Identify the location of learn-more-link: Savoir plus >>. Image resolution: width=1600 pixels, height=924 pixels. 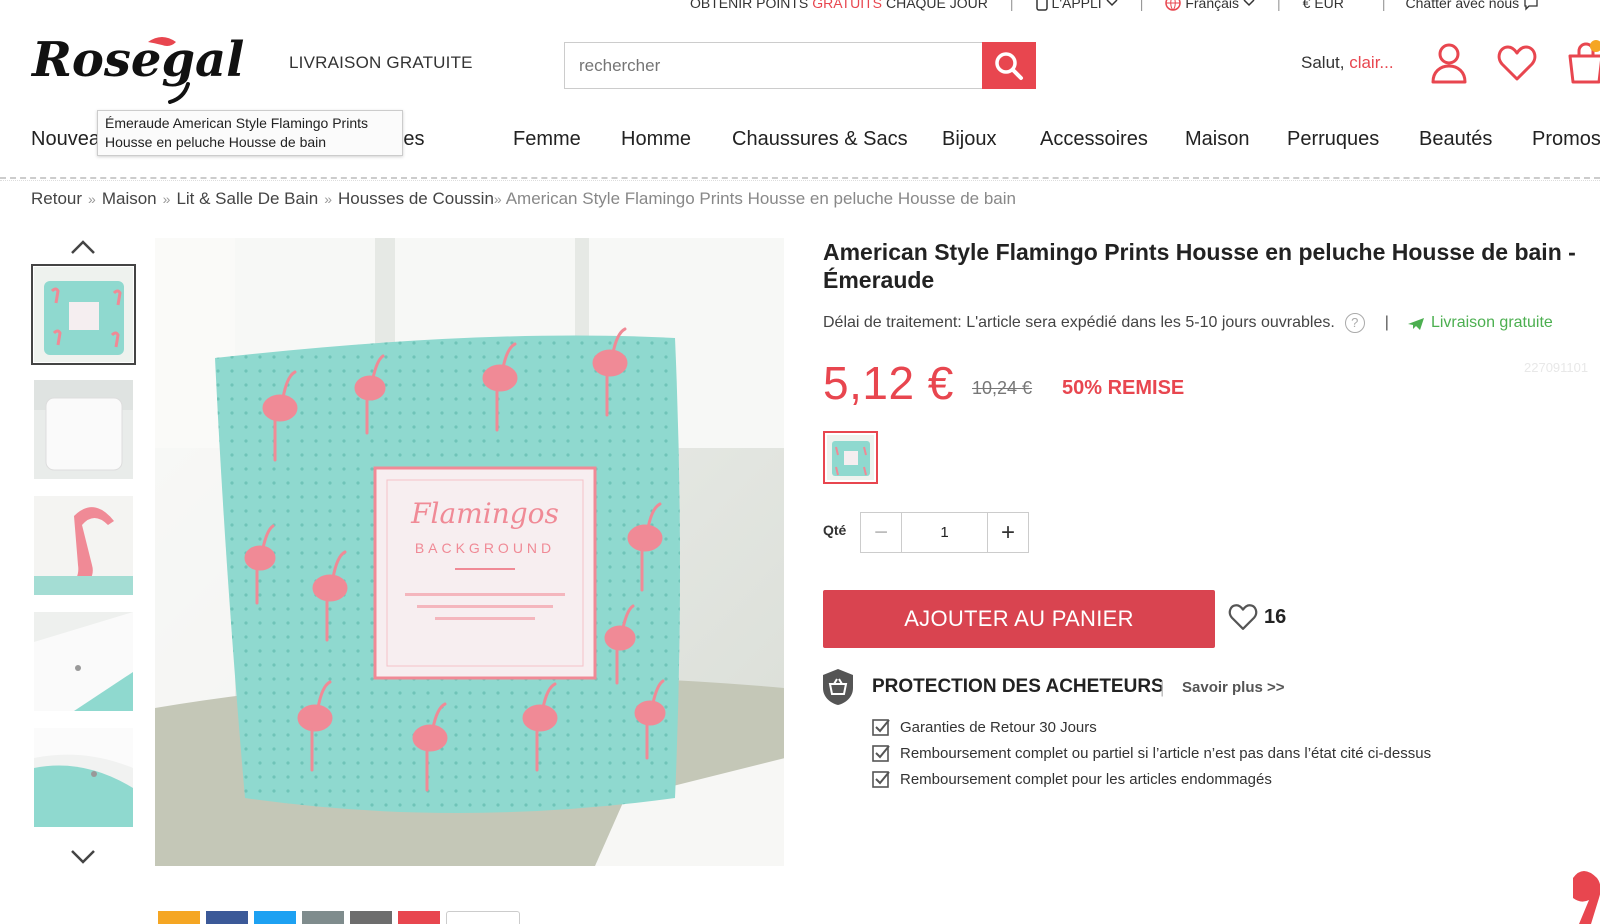
(1233, 687).